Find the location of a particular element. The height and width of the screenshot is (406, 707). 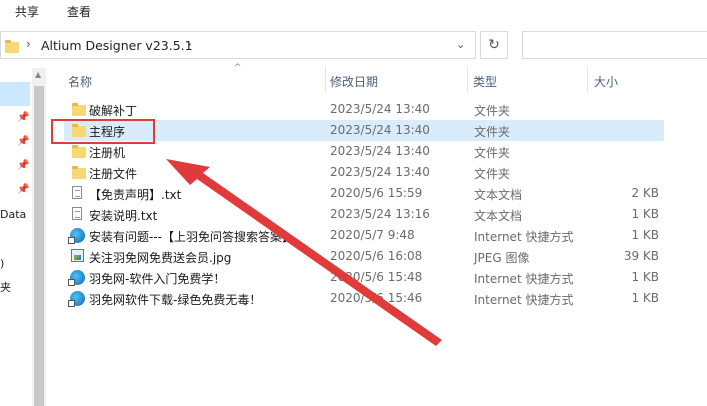

column-header: ^ 名称 修改日期 类型 大小 is located at coordinates (376, 77).